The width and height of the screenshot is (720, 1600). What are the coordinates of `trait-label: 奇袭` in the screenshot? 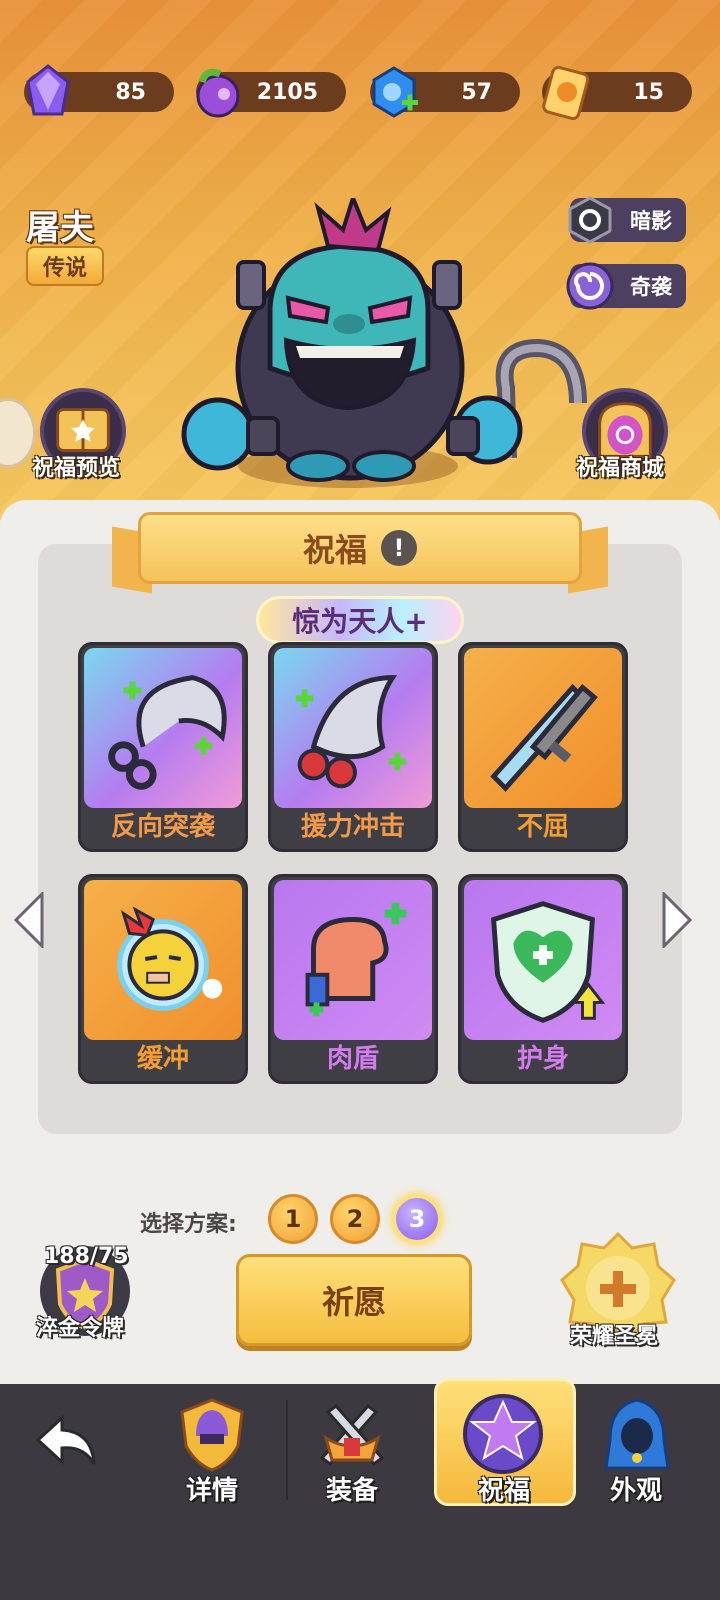 It's located at (651, 287).